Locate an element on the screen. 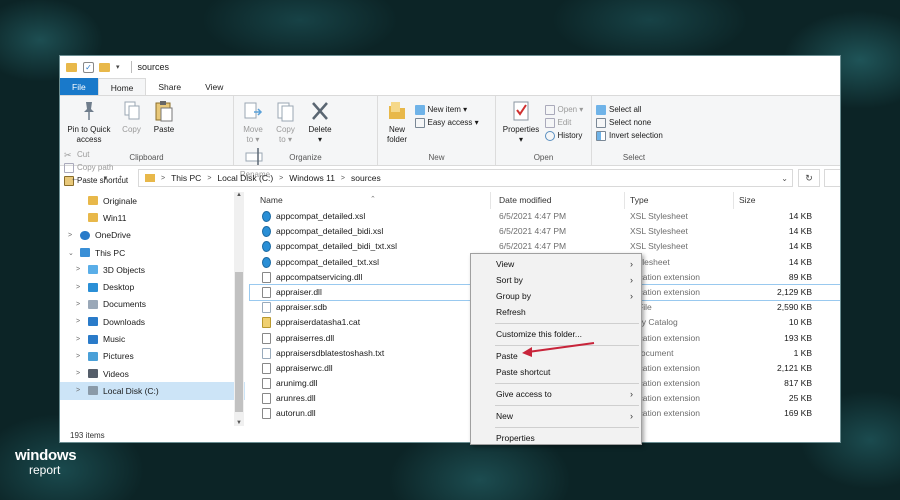 The image size is (900, 500). tab-view: View is located at coordinates (214, 86).